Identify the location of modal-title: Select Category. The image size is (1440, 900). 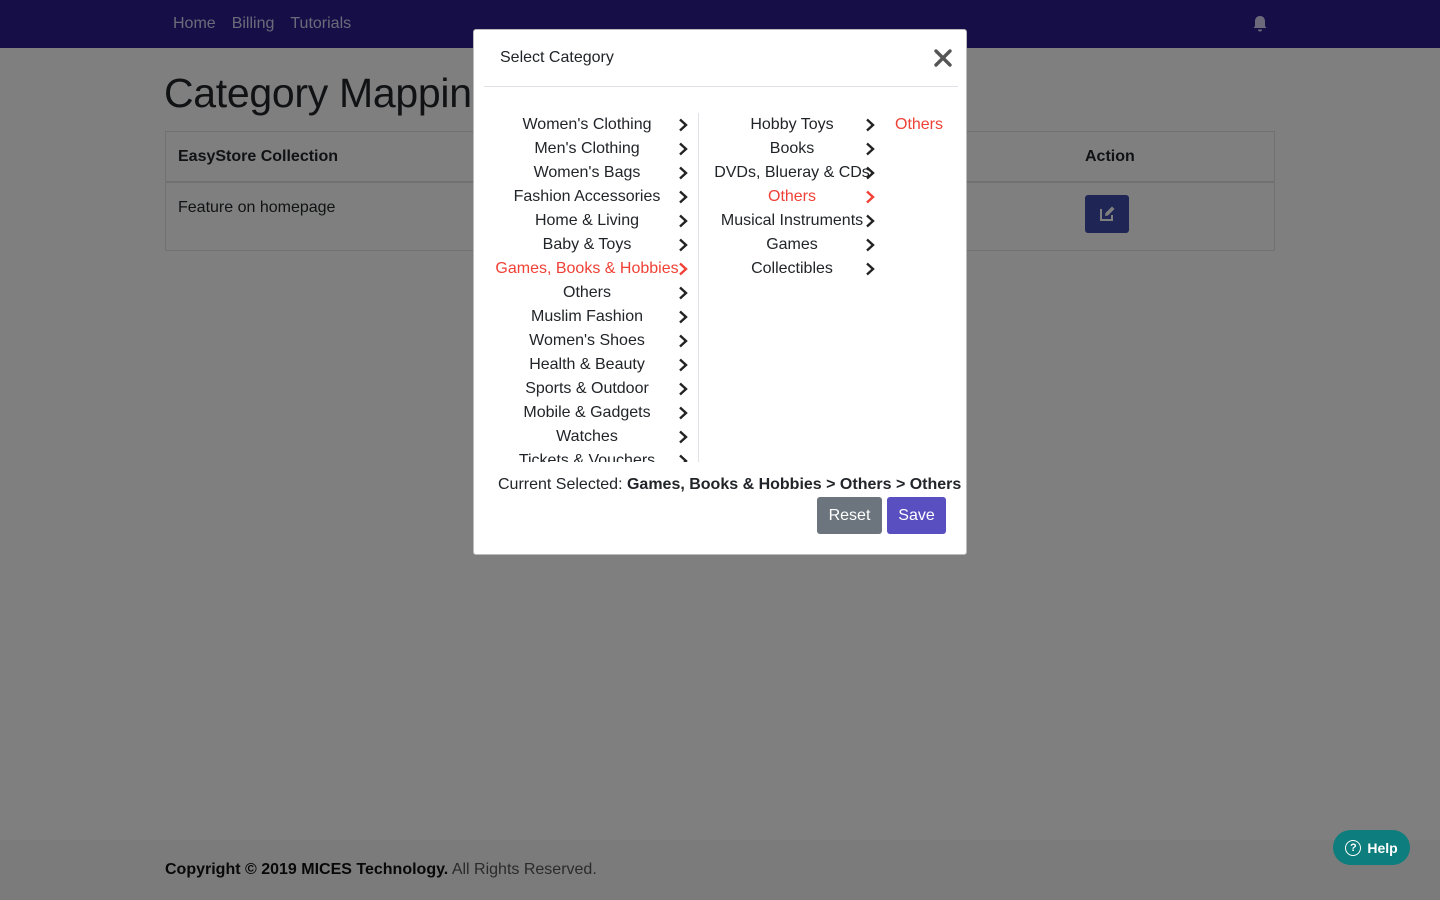
(557, 57).